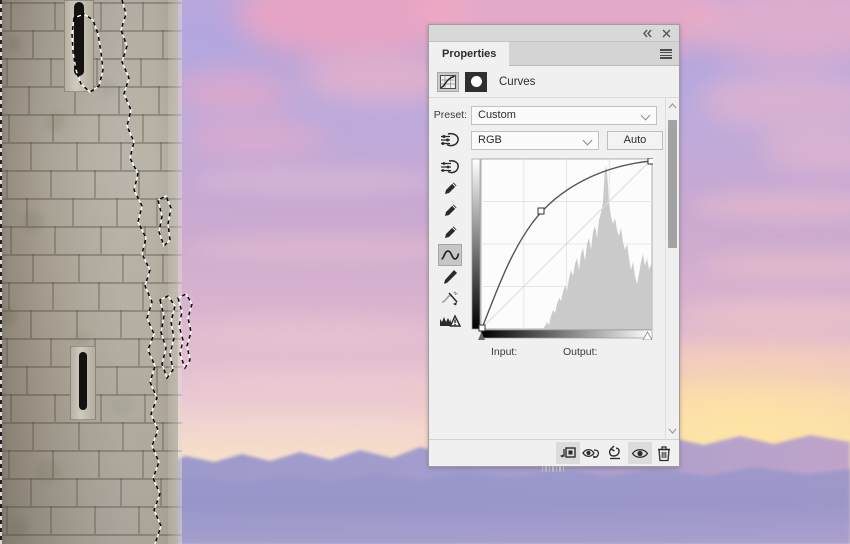 This screenshot has height=544, width=850. I want to click on tab-properties-label: Properties, so click(469, 54).